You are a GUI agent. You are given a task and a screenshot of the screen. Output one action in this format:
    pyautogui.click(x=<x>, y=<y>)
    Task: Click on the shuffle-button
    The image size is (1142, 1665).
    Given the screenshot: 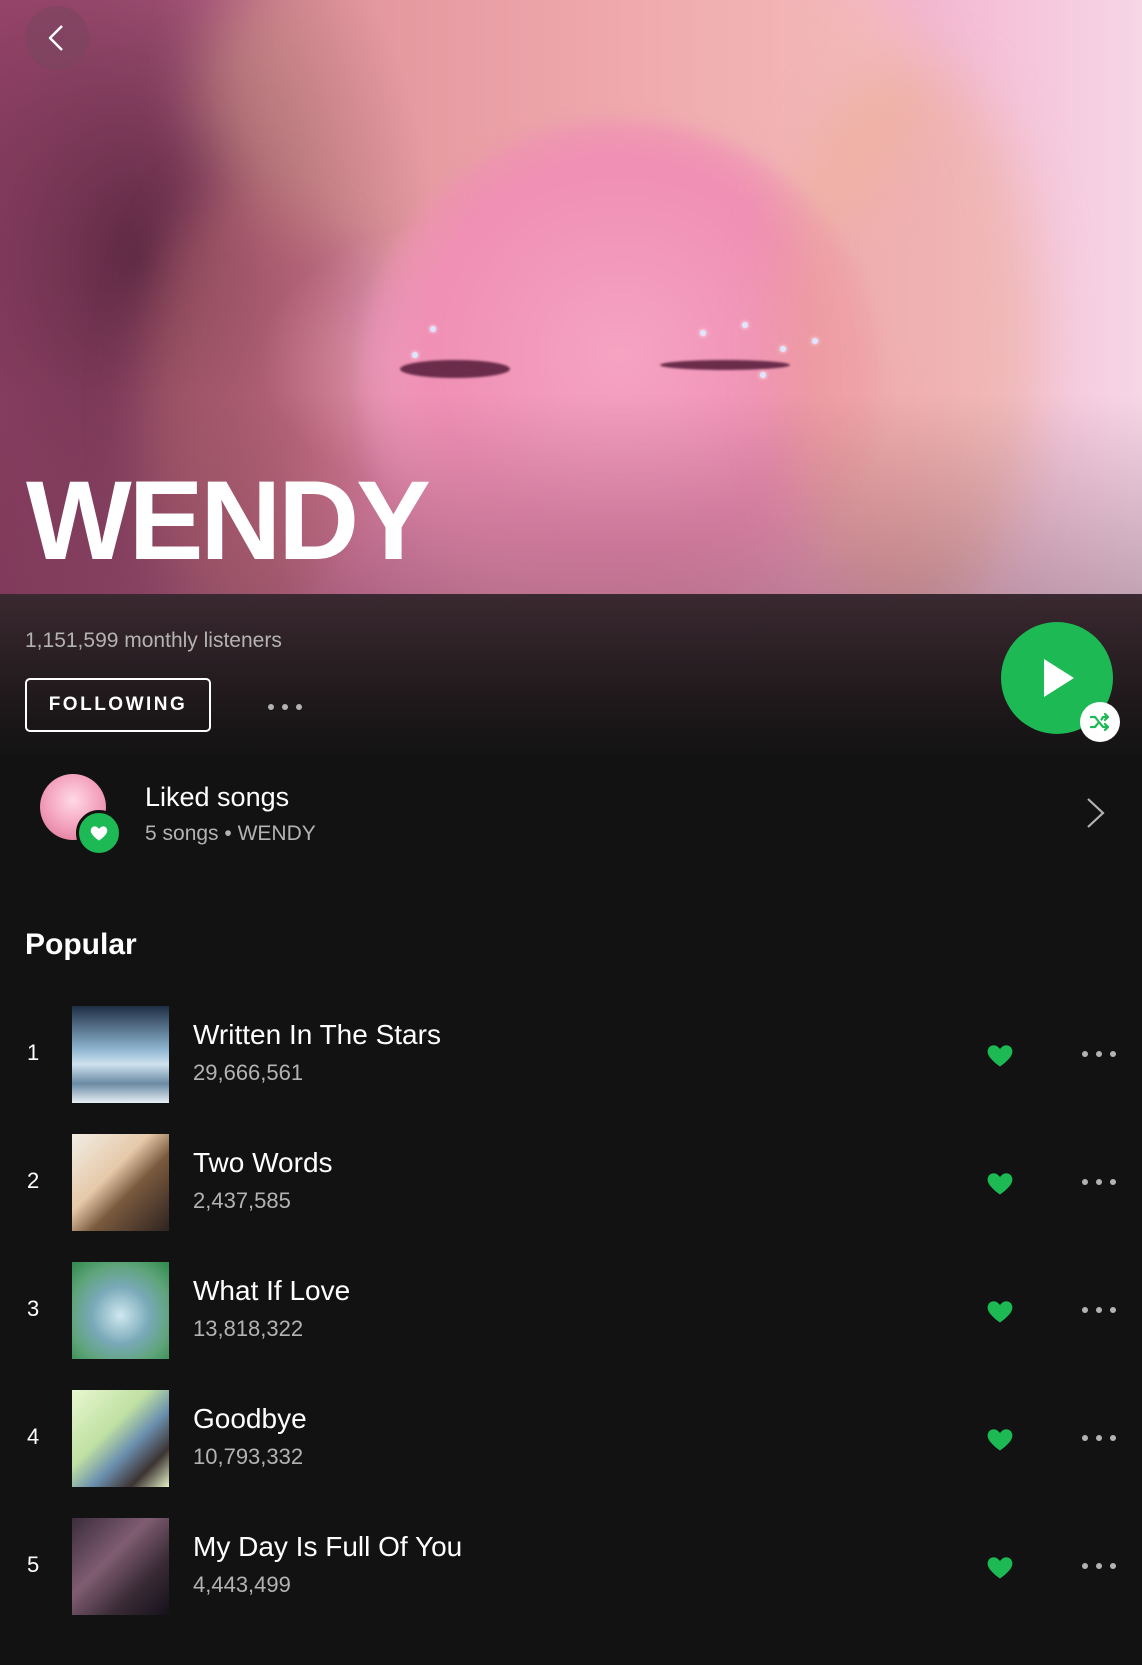 What is the action you would take?
    pyautogui.click(x=1100, y=722)
    